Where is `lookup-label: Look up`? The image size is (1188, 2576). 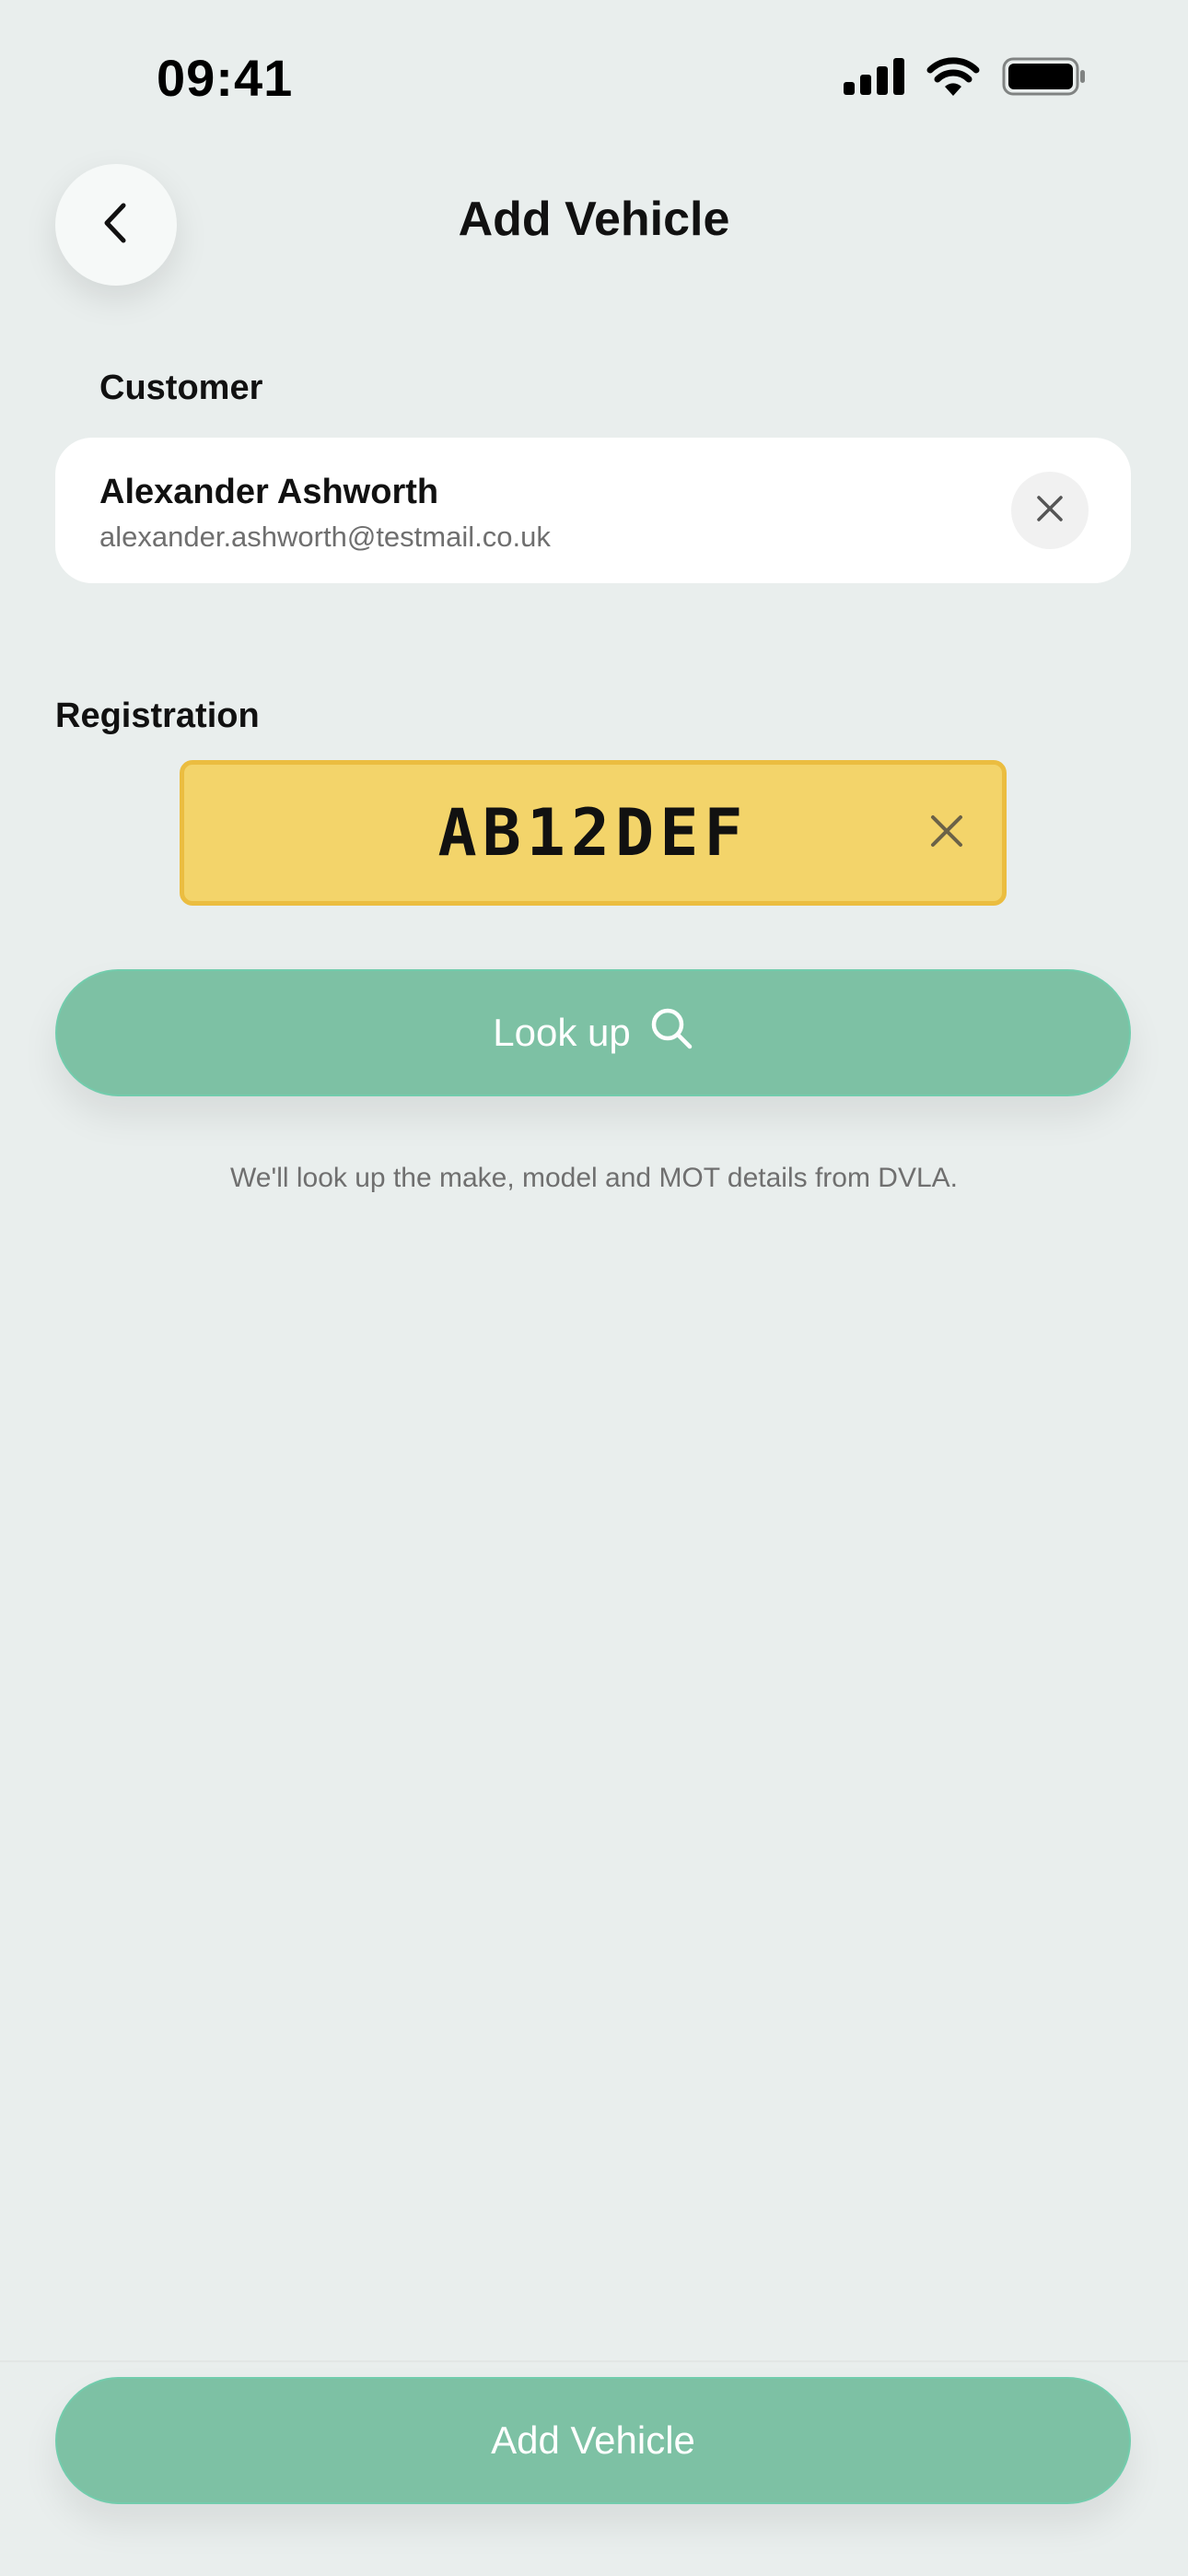
lookup-label: Look up is located at coordinates (562, 1032).